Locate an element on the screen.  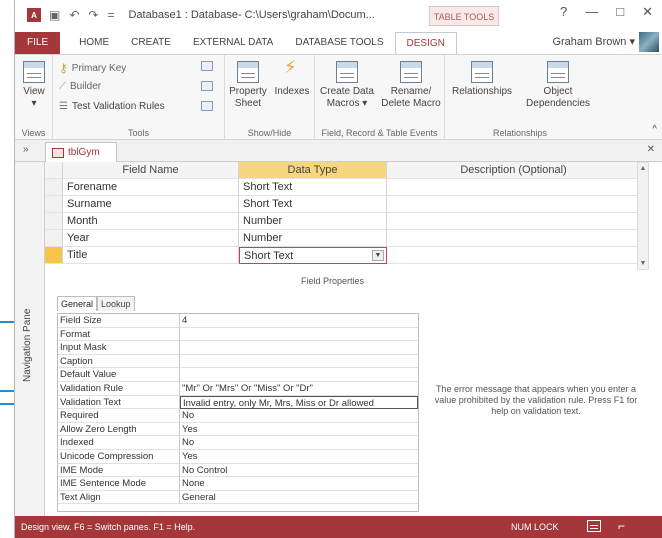
data-type-dropdown: Short Text ▼ is located at coordinates (313, 255).